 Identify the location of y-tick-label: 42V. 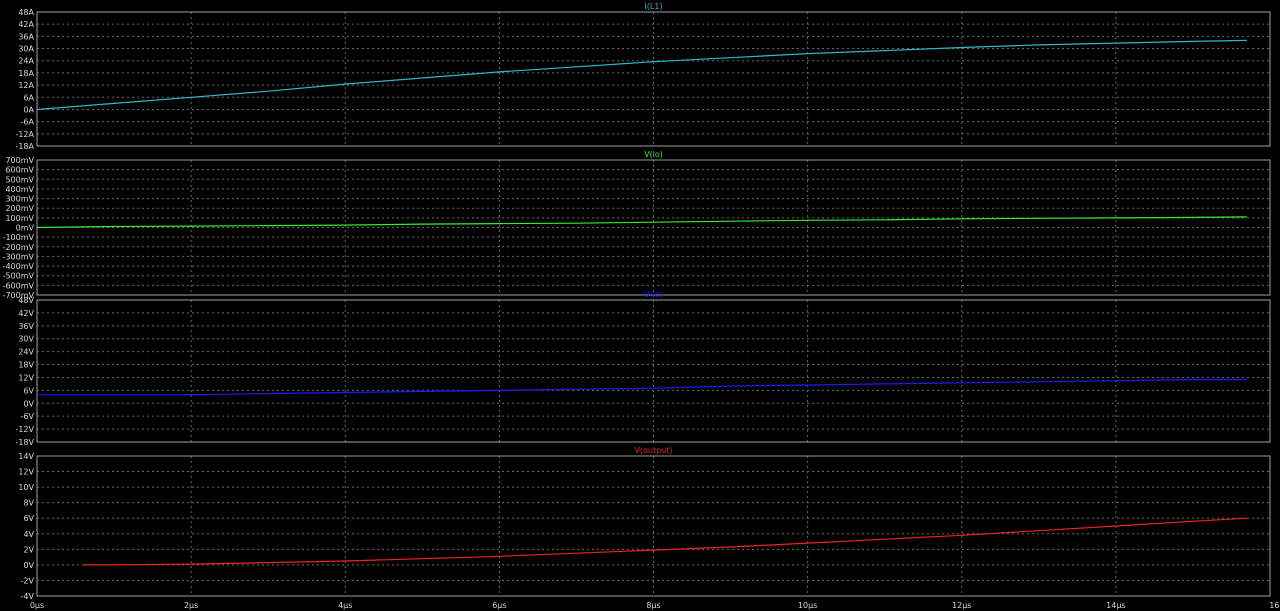
(26, 313).